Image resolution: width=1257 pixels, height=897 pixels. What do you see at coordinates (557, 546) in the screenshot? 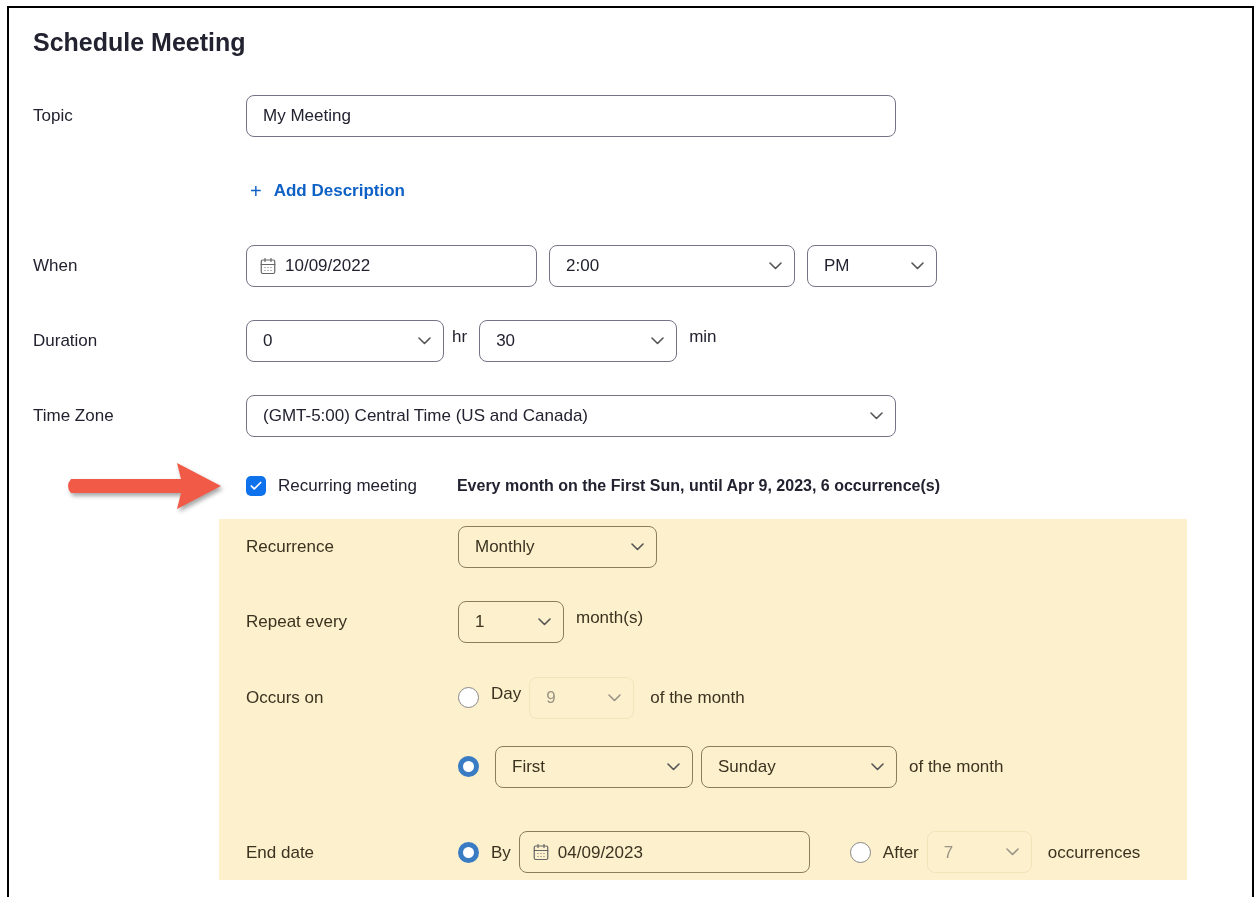
I see `dropdown: Monthly` at bounding box center [557, 546].